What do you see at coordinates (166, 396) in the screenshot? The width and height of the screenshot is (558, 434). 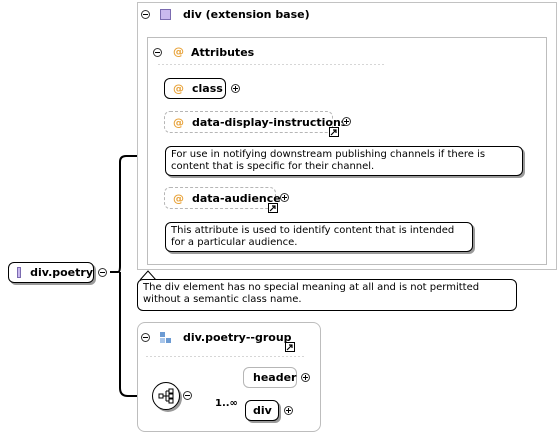 I see `choice-compositor-icon` at bounding box center [166, 396].